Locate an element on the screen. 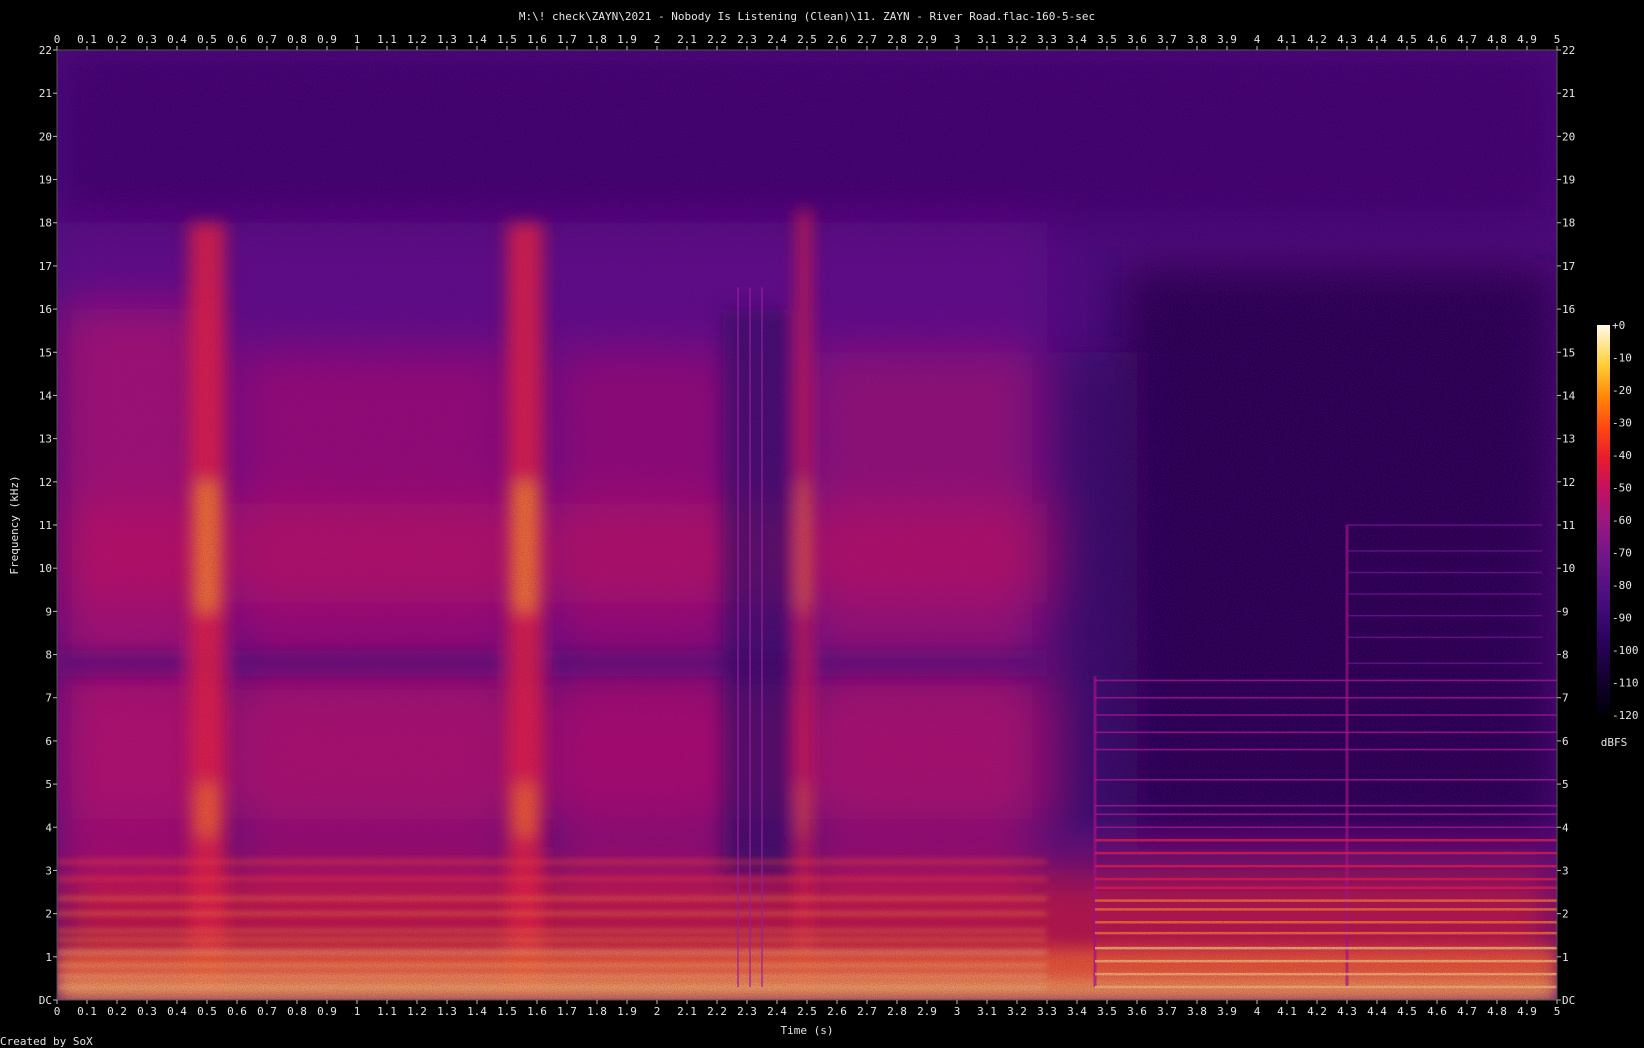  y-tick-right-label: 13 is located at coordinates (1568, 439).